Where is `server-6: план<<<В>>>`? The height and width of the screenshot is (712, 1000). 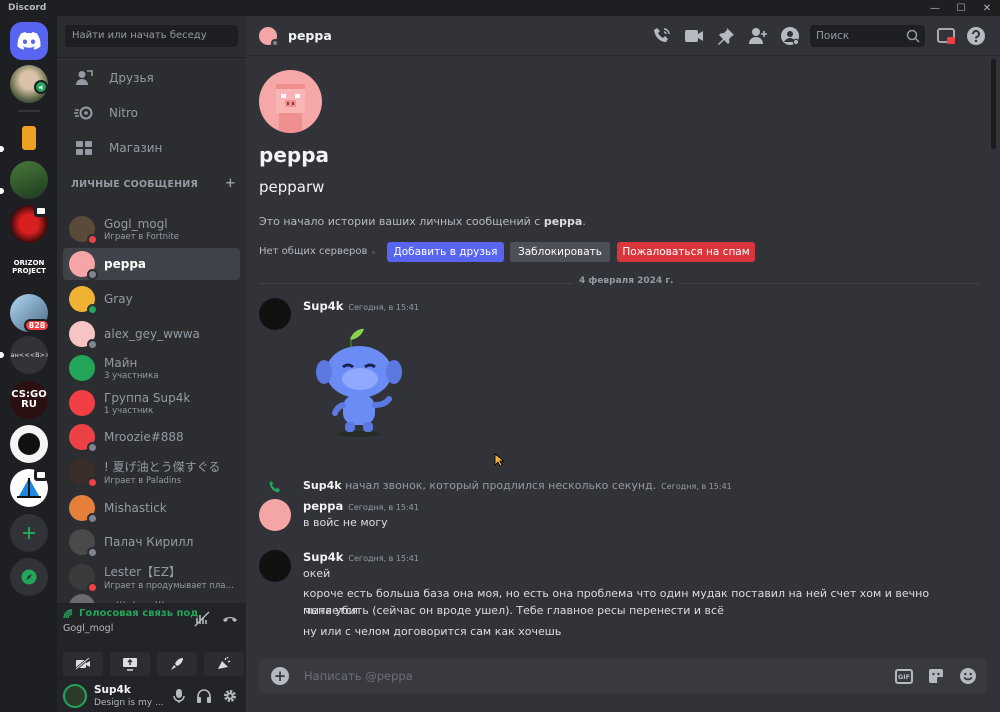
server-6: план<<<В>>> is located at coordinates (29, 355).